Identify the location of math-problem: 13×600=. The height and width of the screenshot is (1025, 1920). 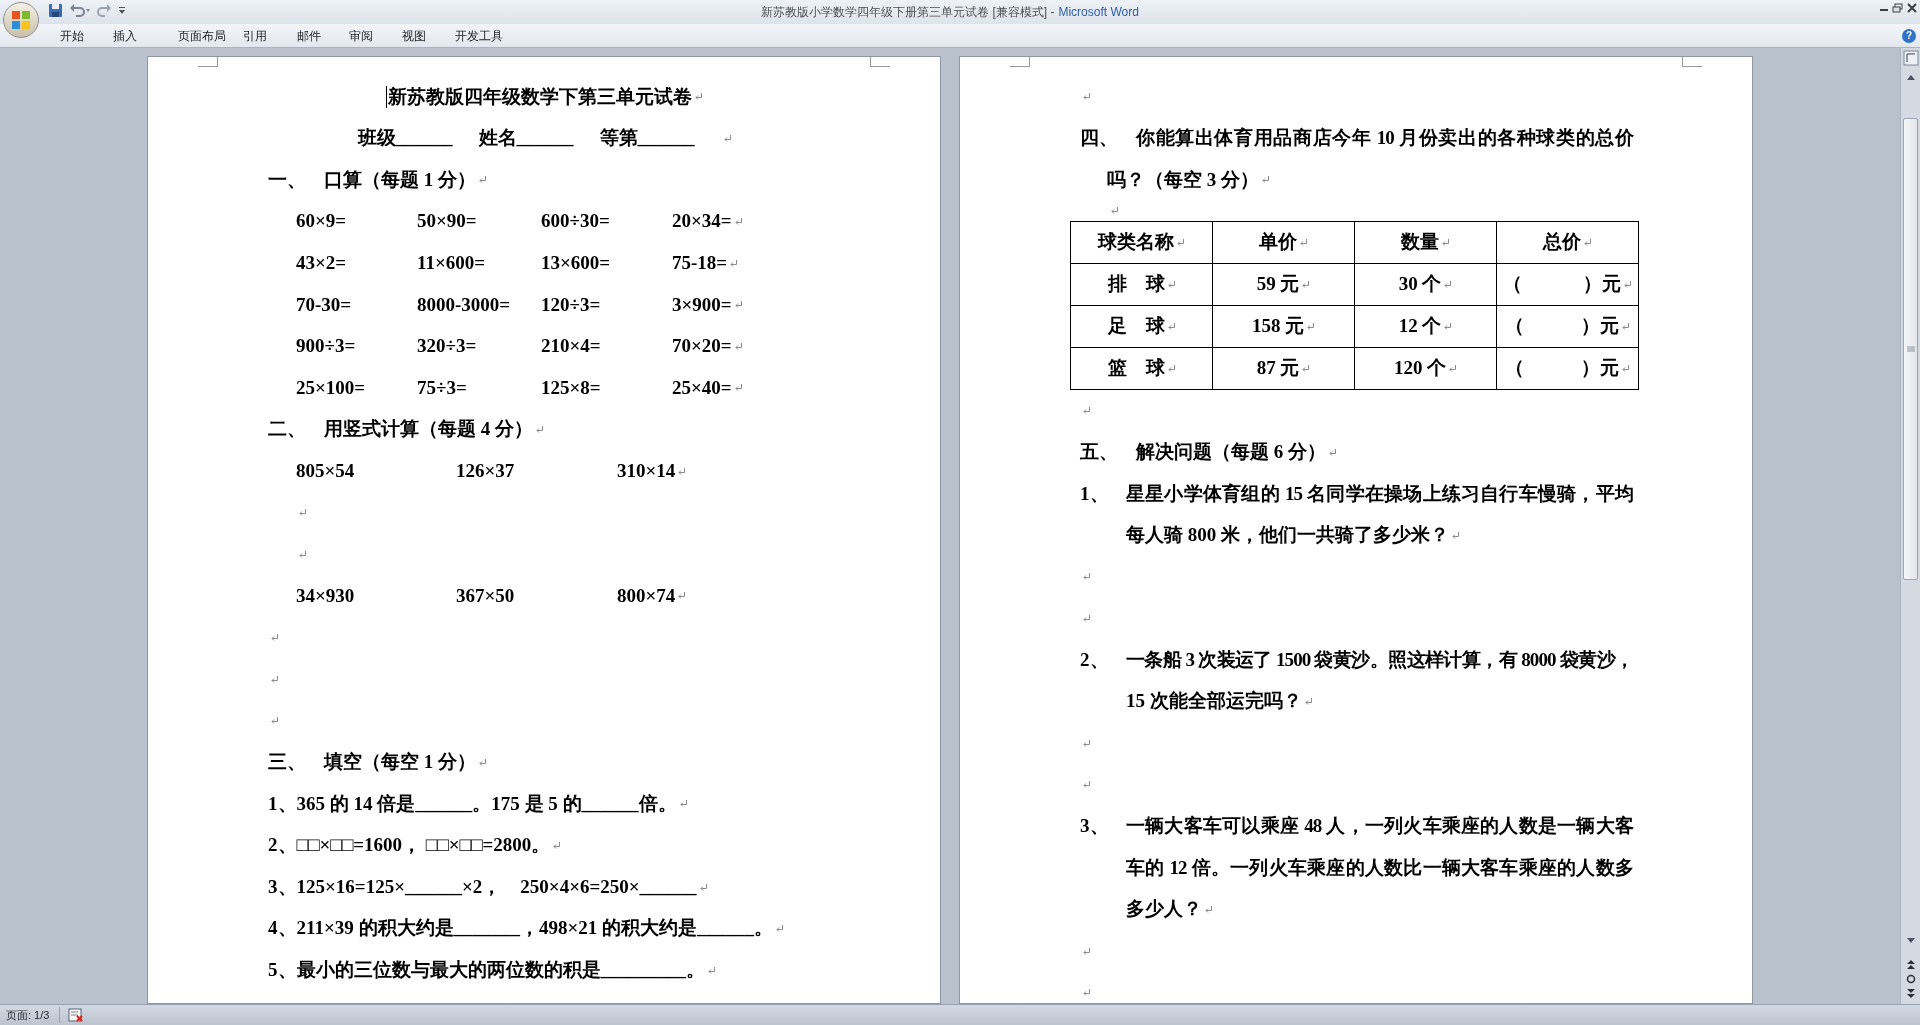
(576, 262).